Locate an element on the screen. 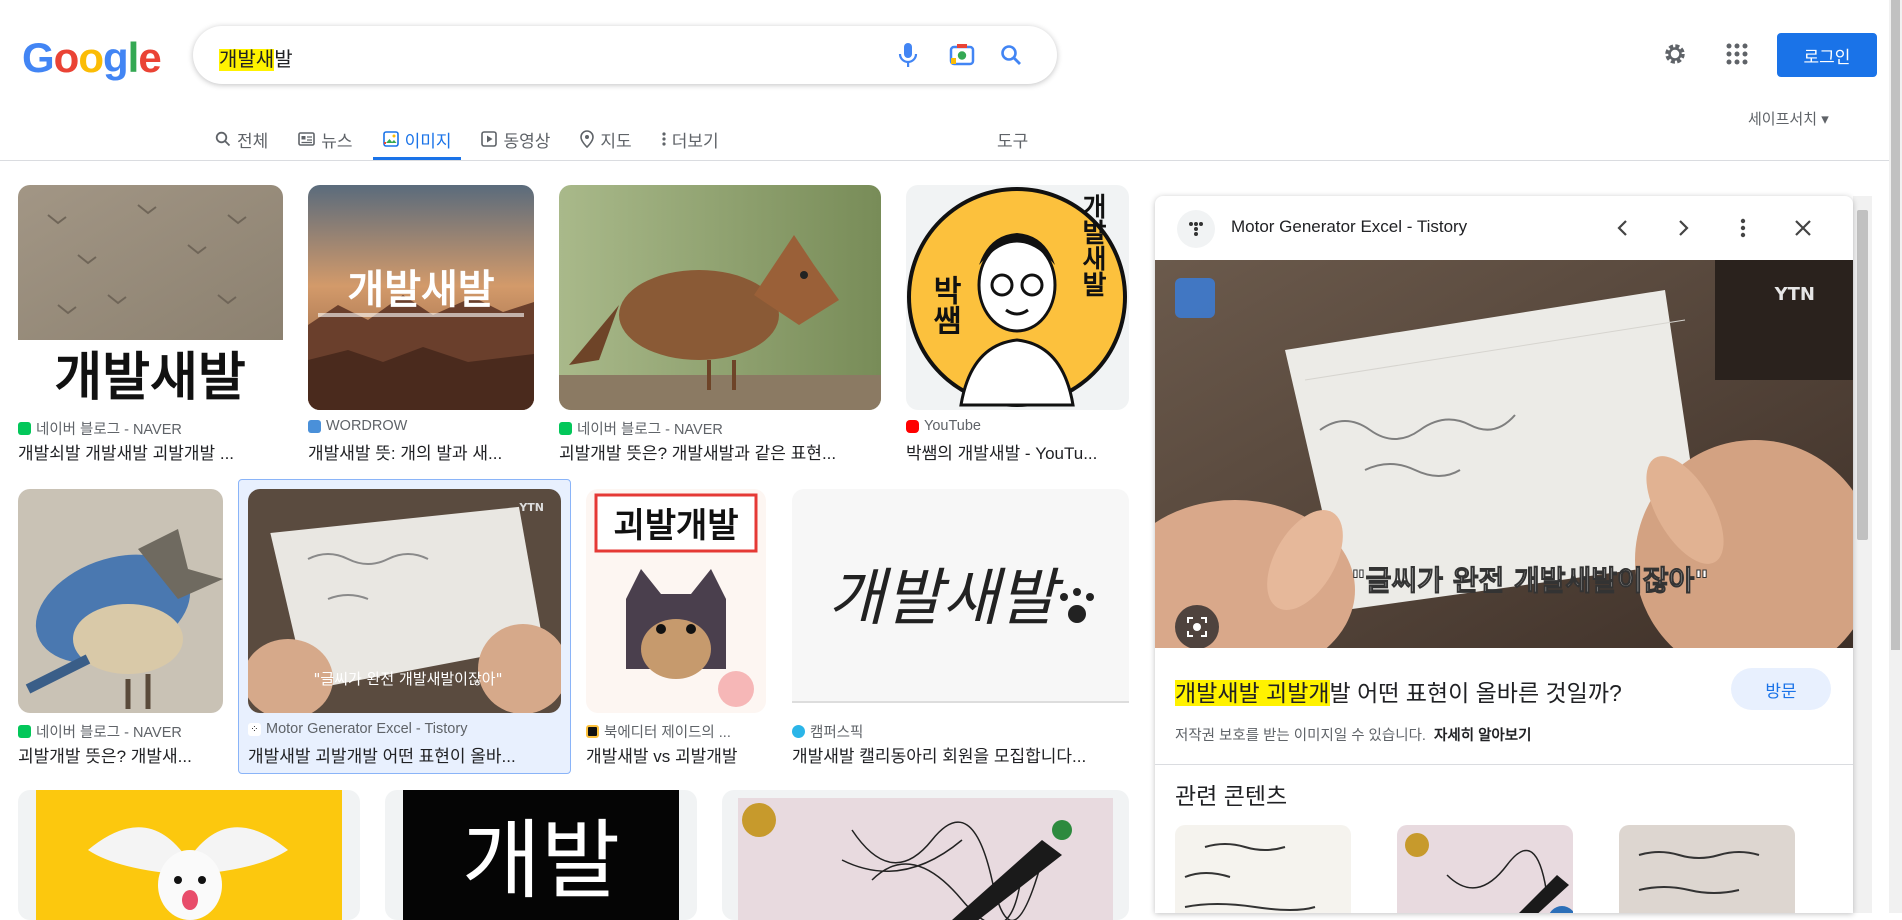 This screenshot has width=1902, height=920. image-icon is located at coordinates (390, 139).